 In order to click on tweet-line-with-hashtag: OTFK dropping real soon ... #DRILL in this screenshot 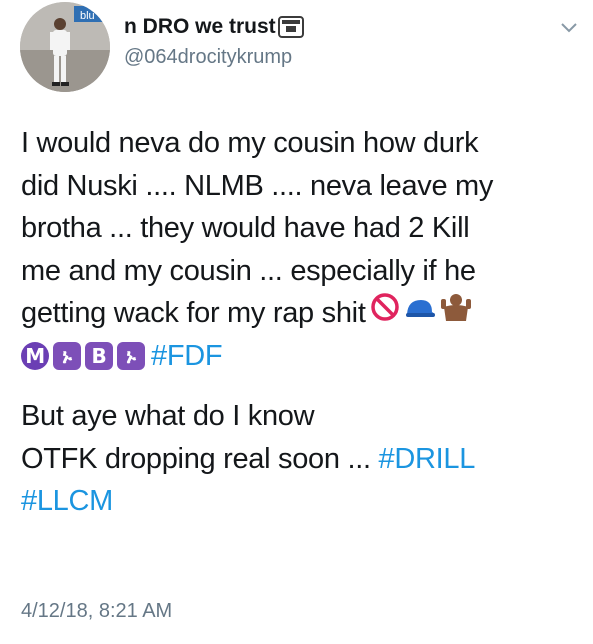, I will do `click(301, 459)`.